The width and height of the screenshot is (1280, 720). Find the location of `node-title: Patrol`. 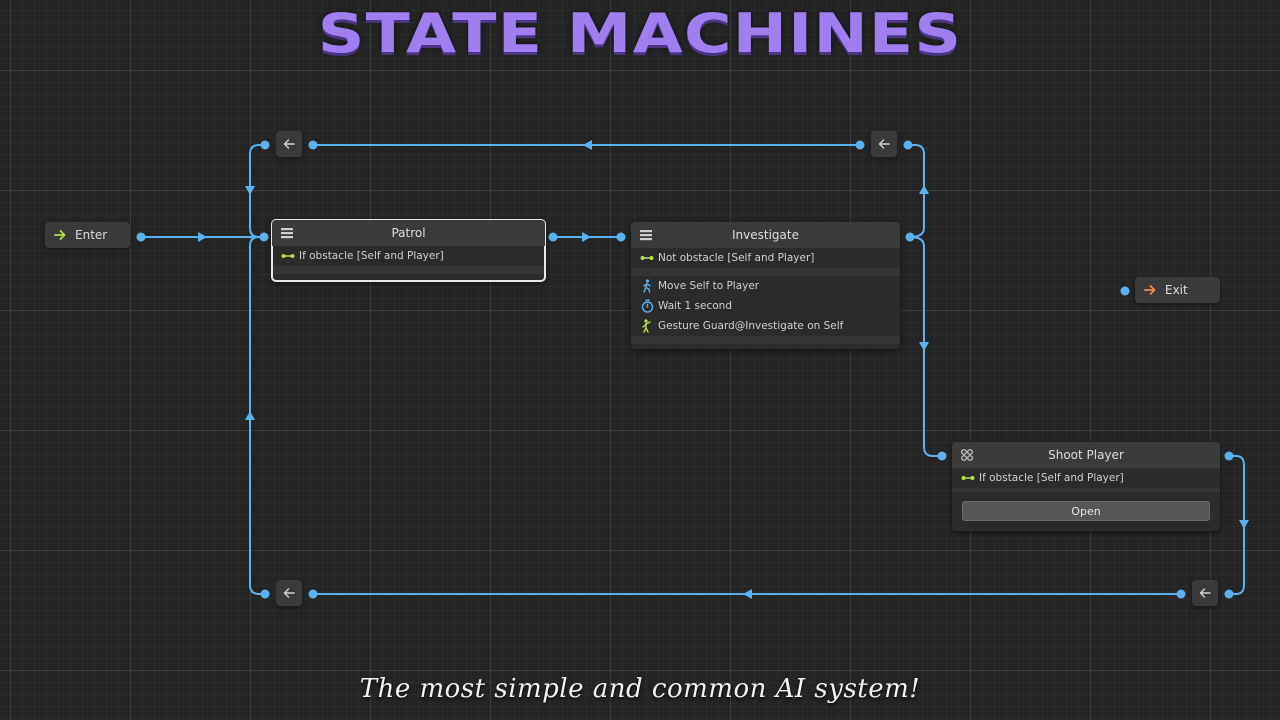

node-title: Patrol is located at coordinates (408, 233).